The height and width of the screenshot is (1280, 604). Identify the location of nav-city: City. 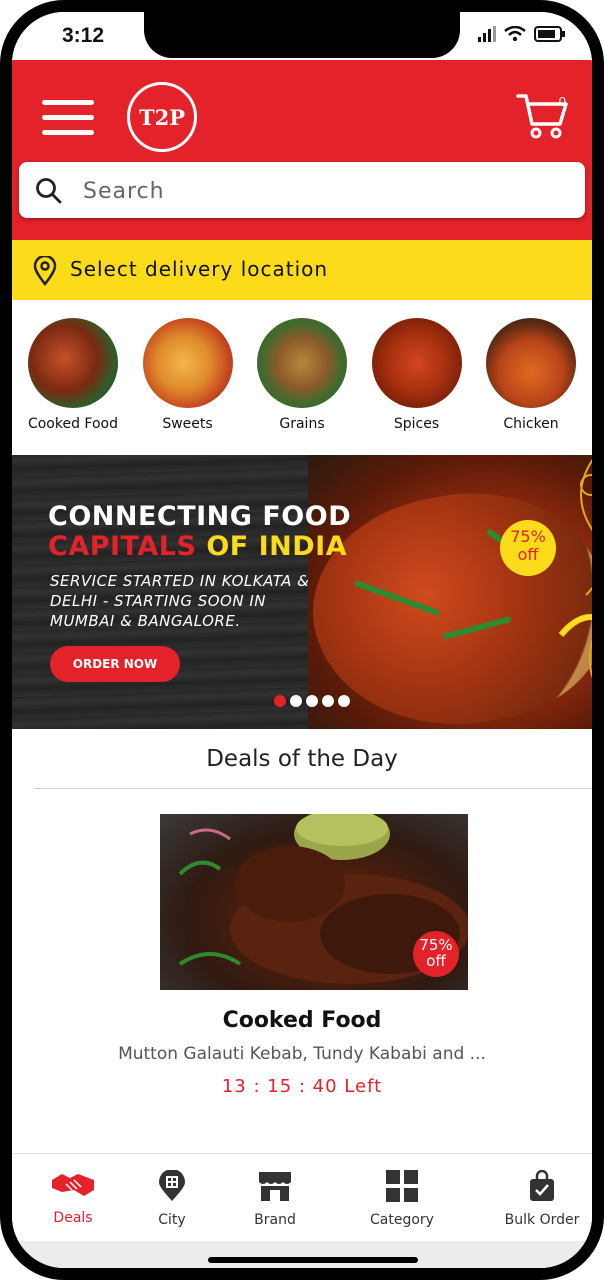
(172, 1198).